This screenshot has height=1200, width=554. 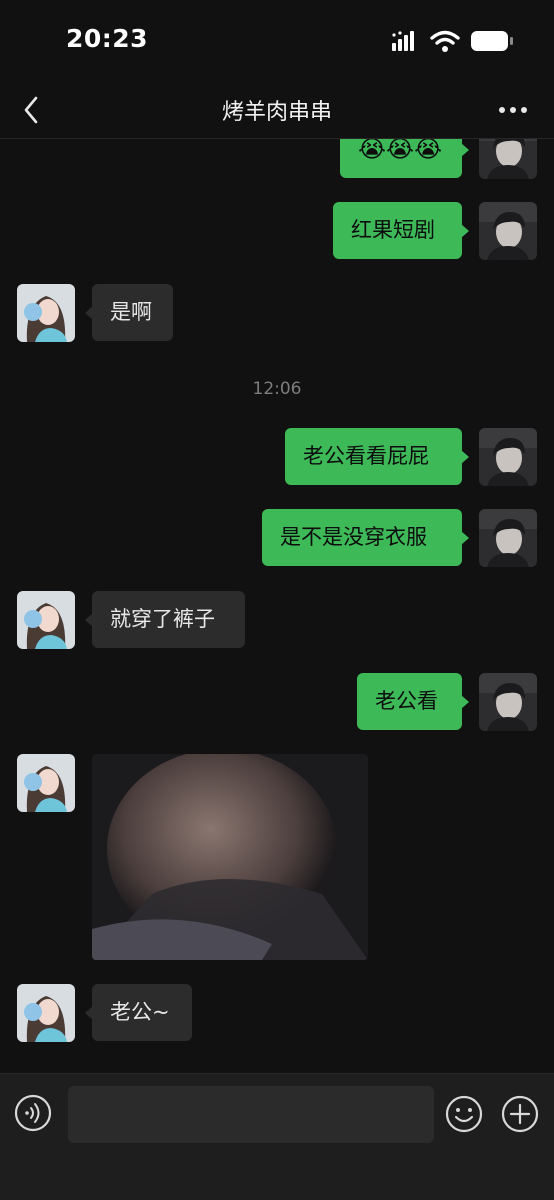 I want to click on nav-bar: 烤羊肉串串, so click(x=277, y=110).